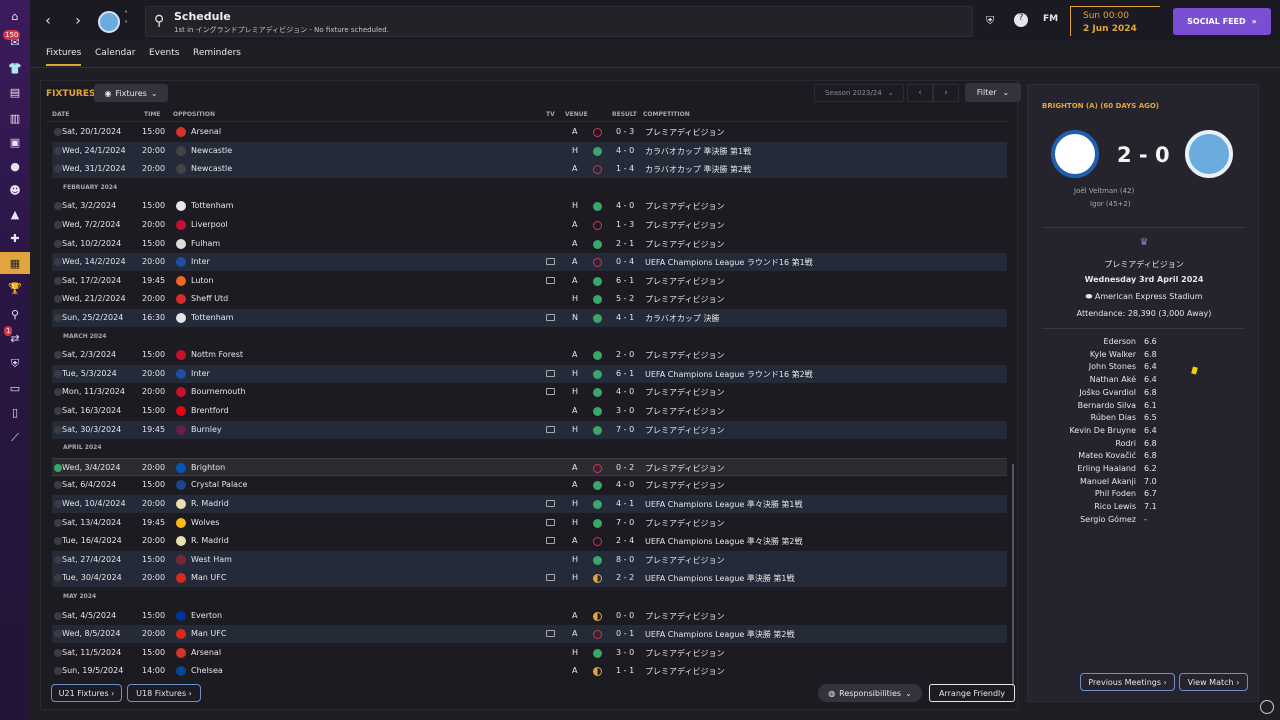 Image resolution: width=1280 pixels, height=720 pixels. I want to click on help-circle-icon, so click(1267, 707).